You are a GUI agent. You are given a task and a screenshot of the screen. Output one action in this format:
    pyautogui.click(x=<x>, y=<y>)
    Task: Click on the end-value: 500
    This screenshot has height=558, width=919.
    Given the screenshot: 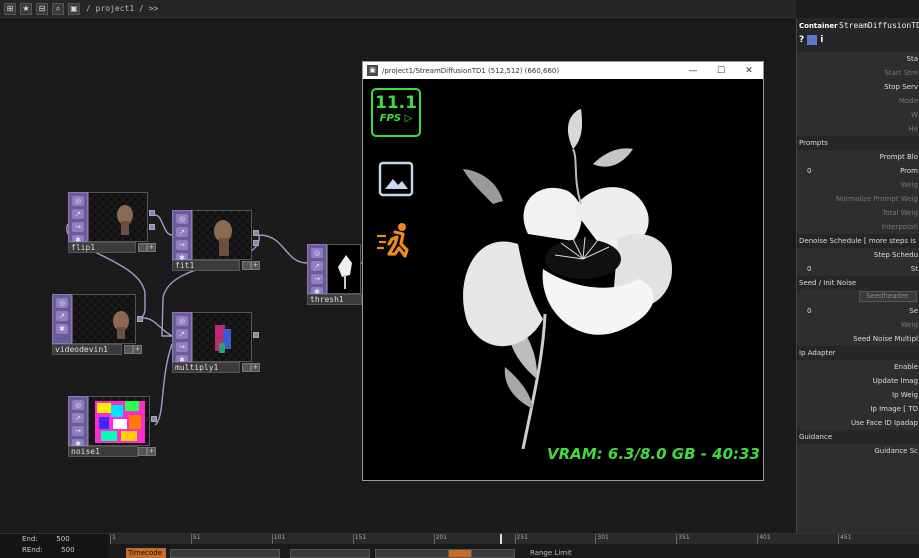 What is the action you would take?
    pyautogui.click(x=61, y=539)
    